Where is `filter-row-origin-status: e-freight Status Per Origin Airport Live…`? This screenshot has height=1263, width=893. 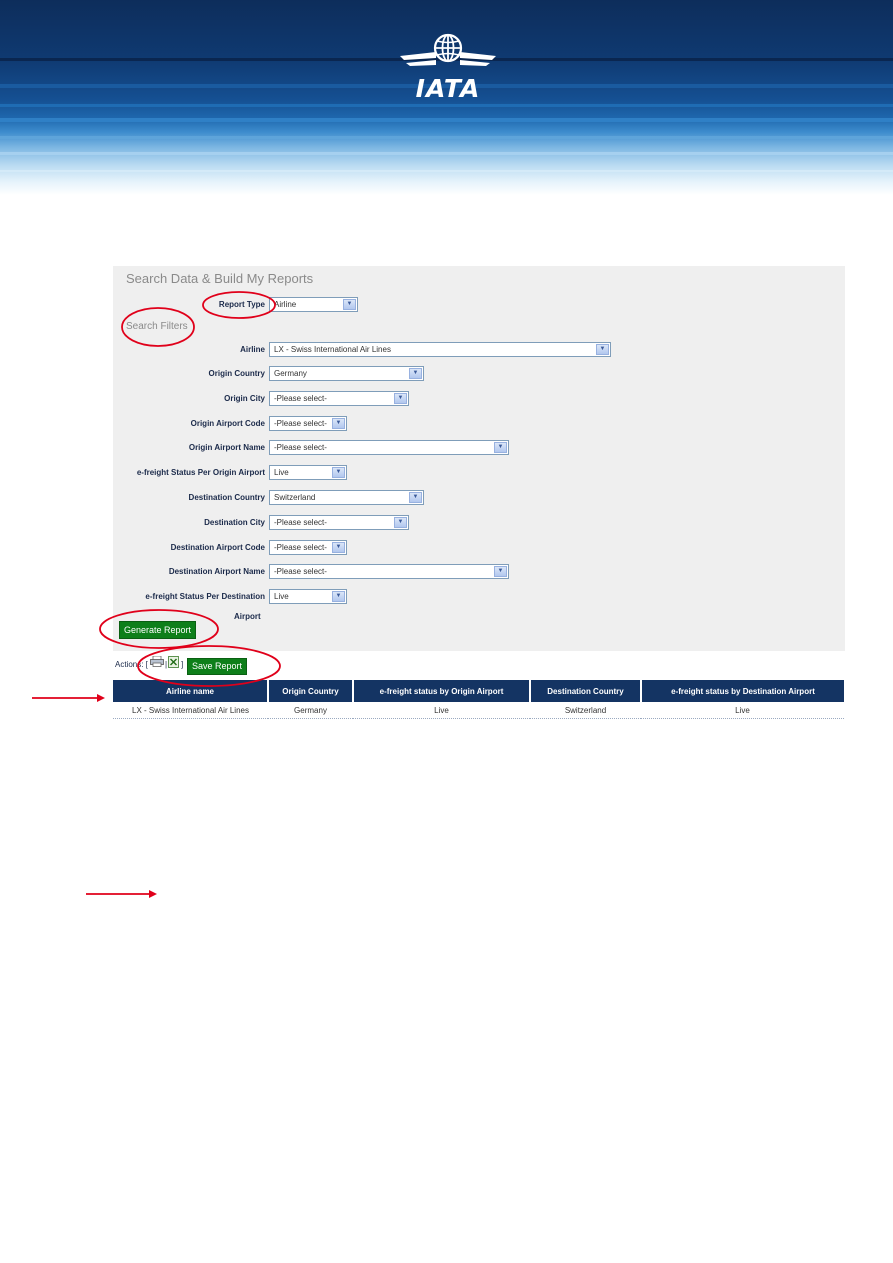
filter-row-origin-status: e-freight Status Per Origin Airport Live… is located at coordinates (479, 474).